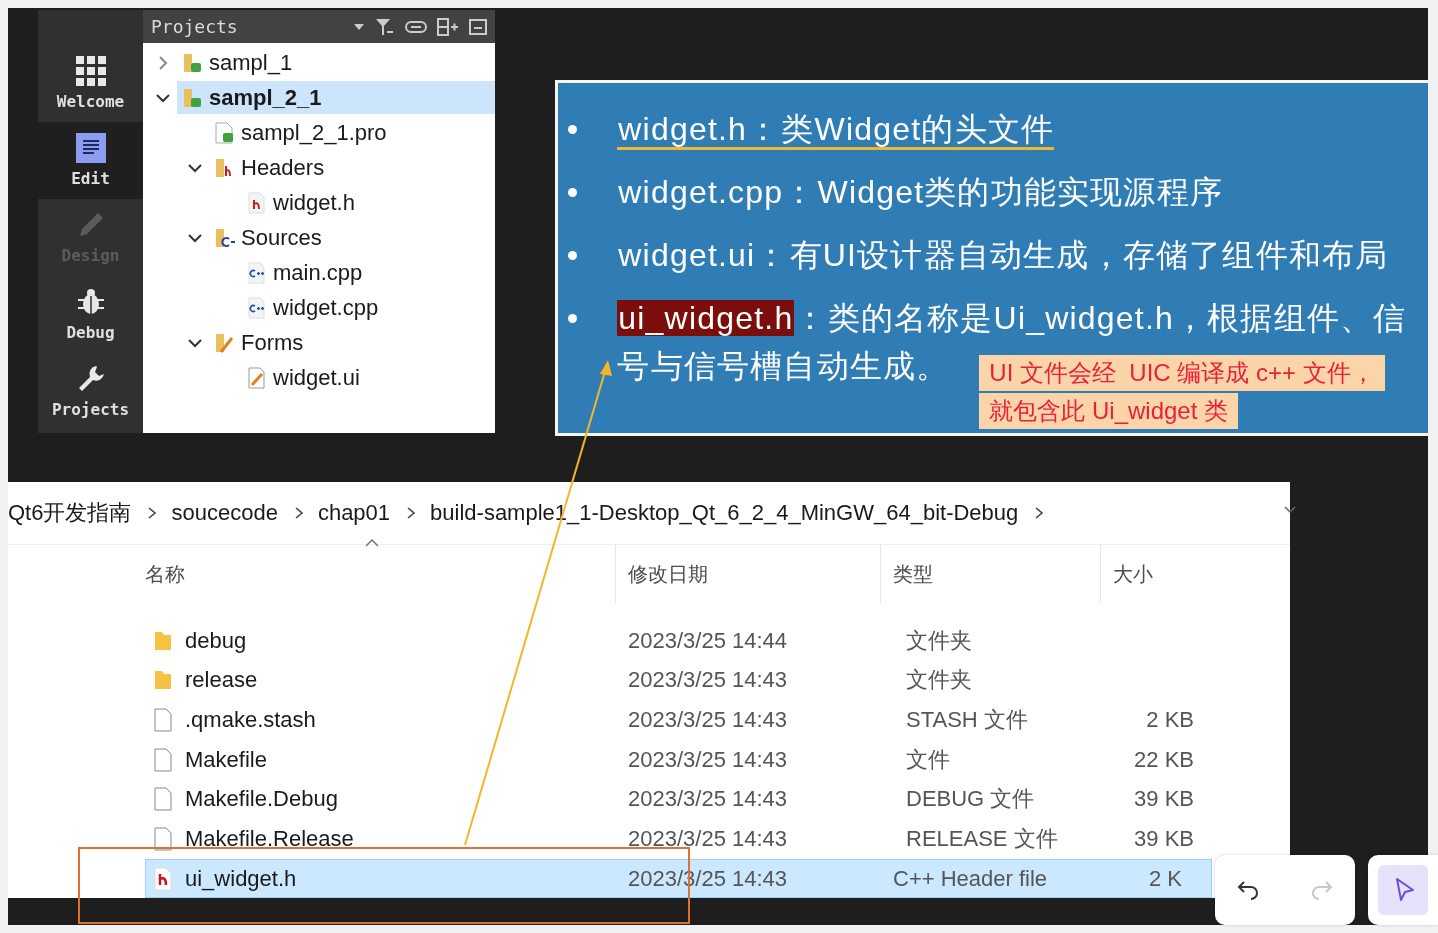  Describe the element at coordinates (913, 574) in the screenshot. I see `column-header: 类型` at that location.